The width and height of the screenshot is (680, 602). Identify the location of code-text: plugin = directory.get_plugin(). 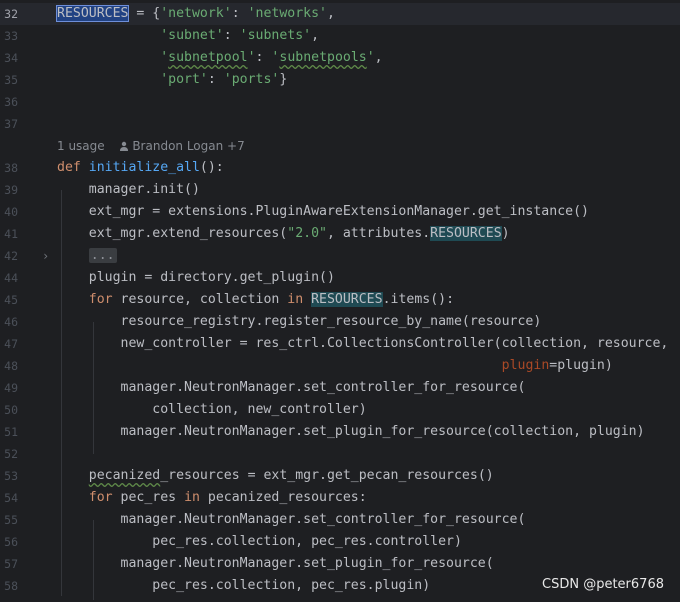
(196, 278).